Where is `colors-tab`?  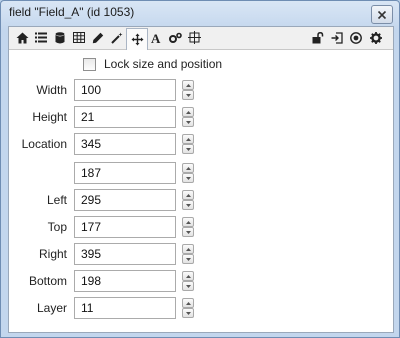 colors-tab is located at coordinates (98, 37).